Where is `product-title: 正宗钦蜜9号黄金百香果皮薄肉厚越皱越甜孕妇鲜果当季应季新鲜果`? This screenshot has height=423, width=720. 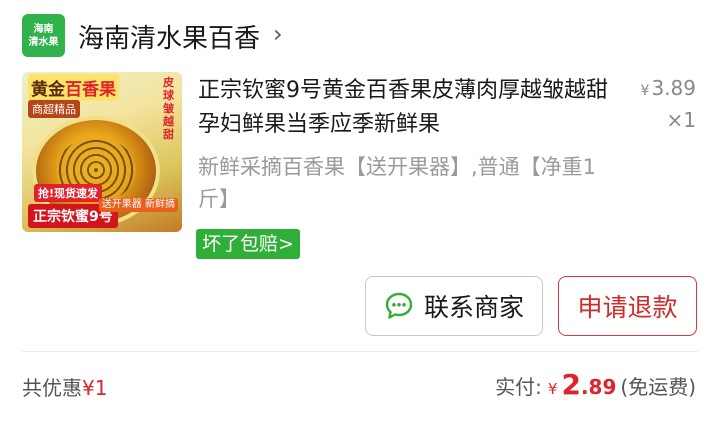 product-title: 正宗钦蜜9号黄金百香果皮薄肉厚越皱越甜孕妇鲜果当季应季新鲜果 is located at coordinates (408, 108).